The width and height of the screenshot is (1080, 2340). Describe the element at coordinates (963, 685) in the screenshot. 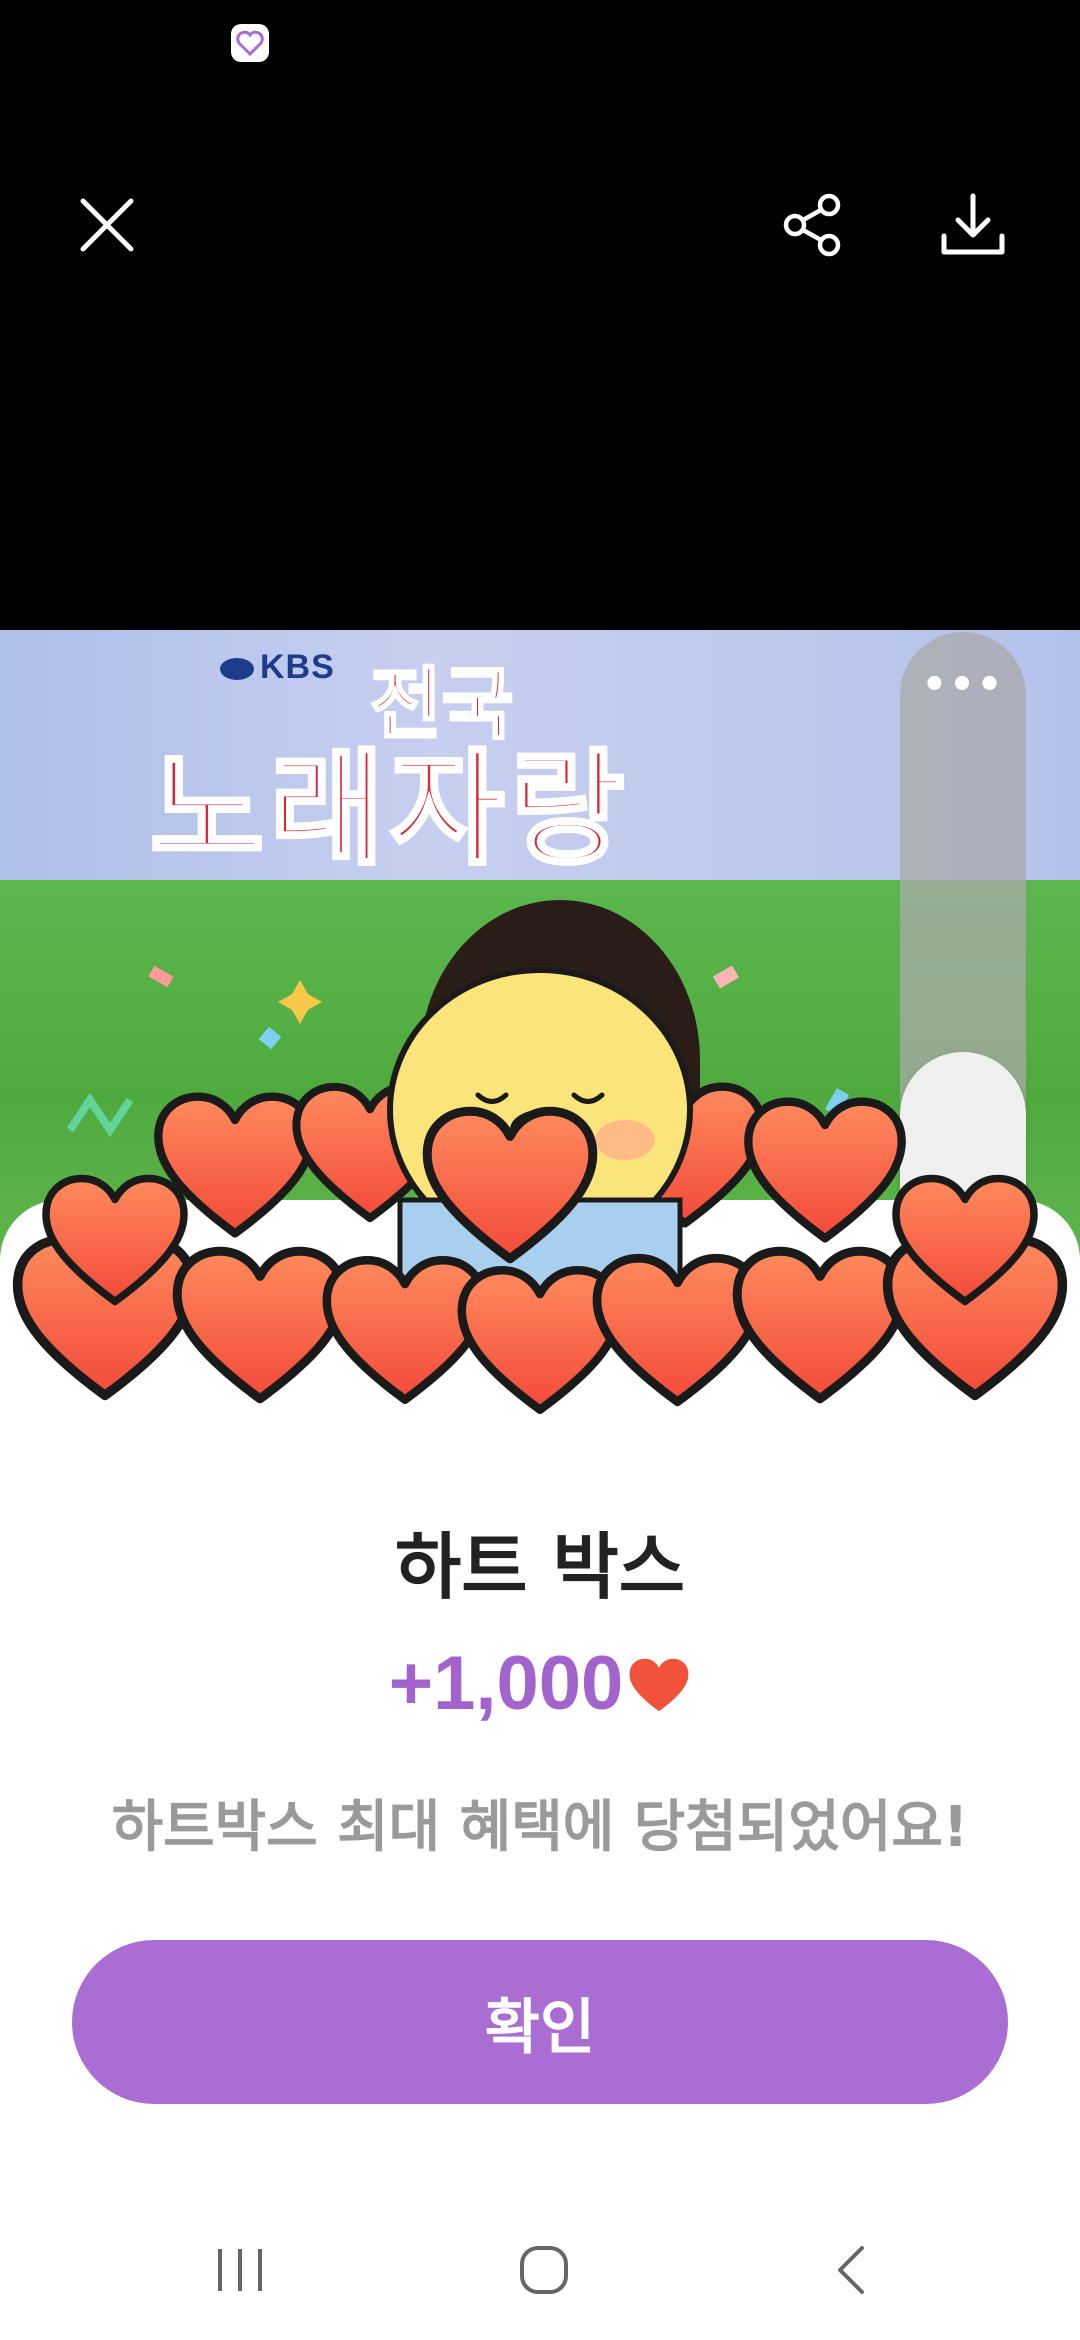

I see `more-options-button: •••` at that location.